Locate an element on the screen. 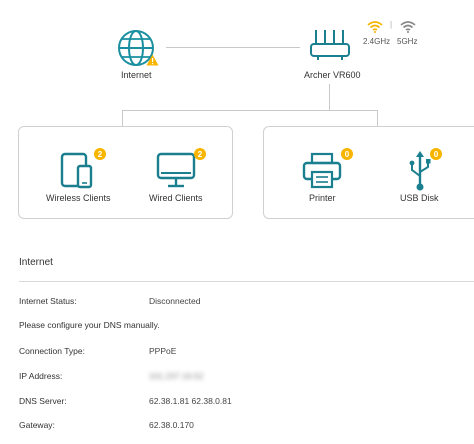  internet-label: Internet is located at coordinates (136, 75).